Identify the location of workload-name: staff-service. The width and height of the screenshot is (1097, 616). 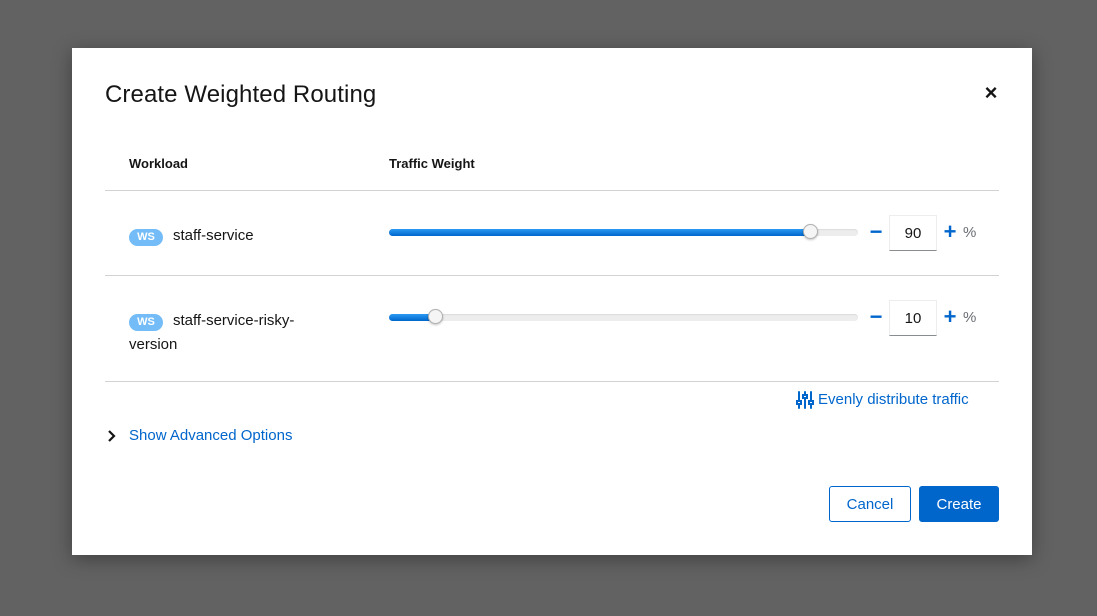
(213, 236).